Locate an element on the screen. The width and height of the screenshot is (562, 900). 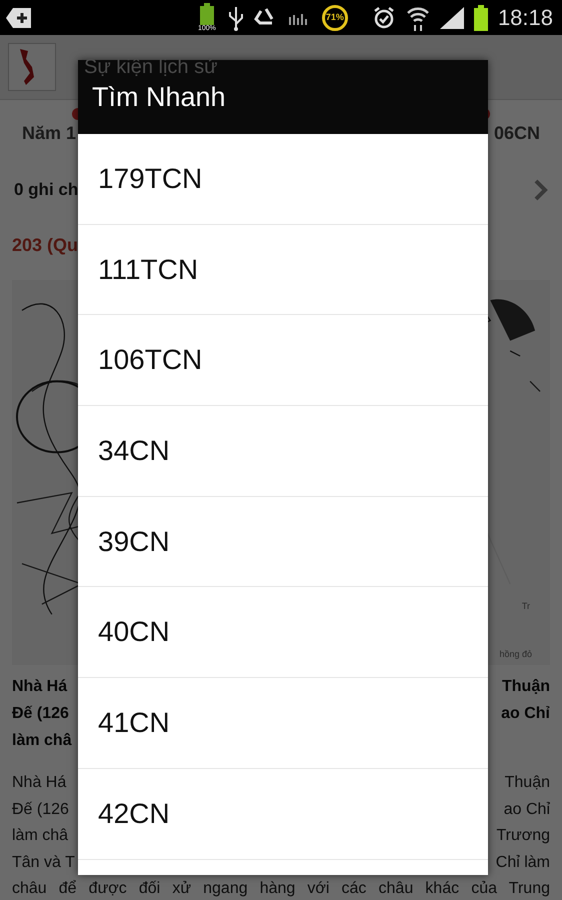
map-label: Tr is located at coordinates (526, 606).